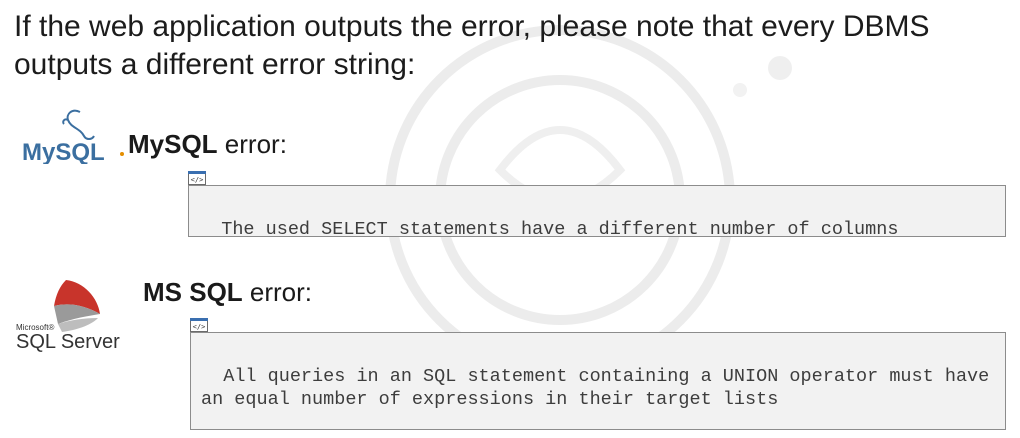 The height and width of the screenshot is (438, 1020). What do you see at coordinates (68, 341) in the screenshot?
I see `mssql-logo-text: SQL Server` at bounding box center [68, 341].